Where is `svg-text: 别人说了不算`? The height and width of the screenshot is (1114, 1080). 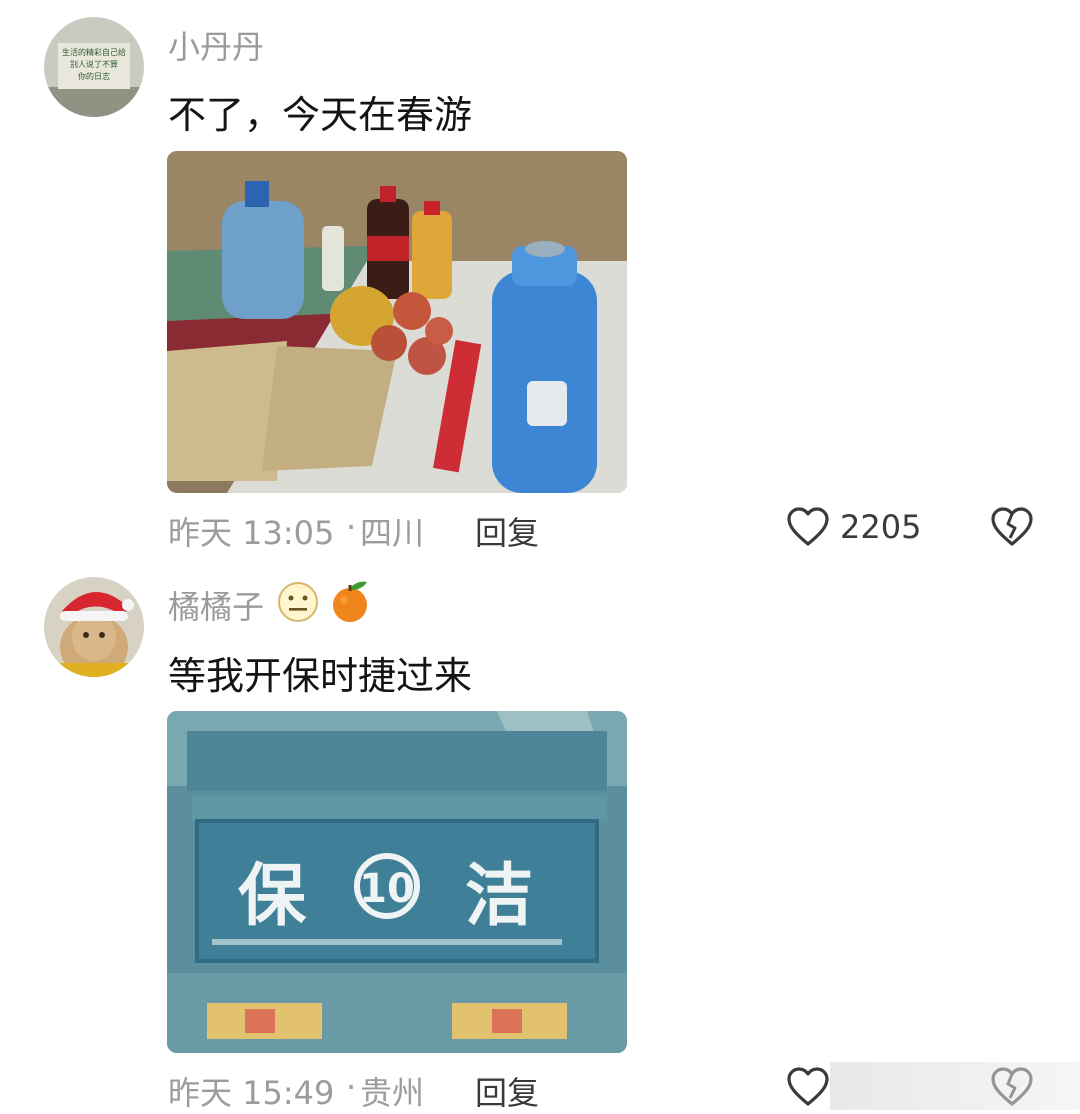 svg-text: 别人说了不算 is located at coordinates (94, 64).